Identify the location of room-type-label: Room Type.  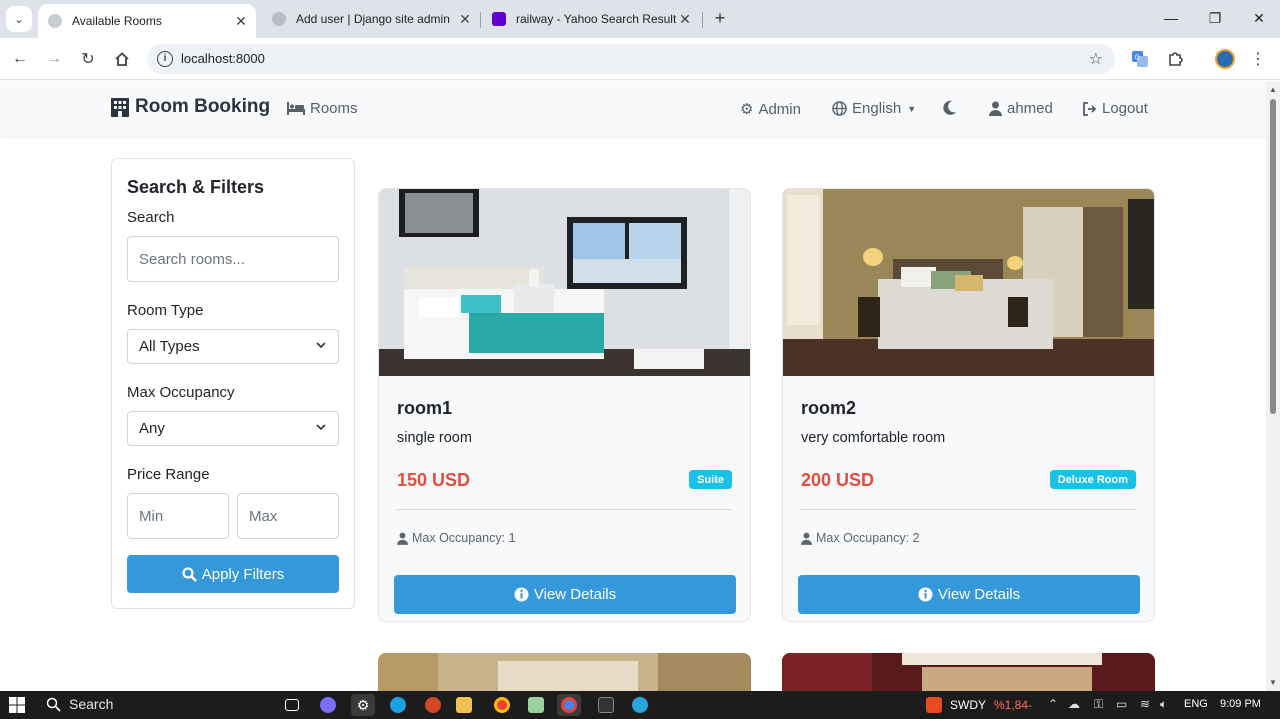
(165, 310).